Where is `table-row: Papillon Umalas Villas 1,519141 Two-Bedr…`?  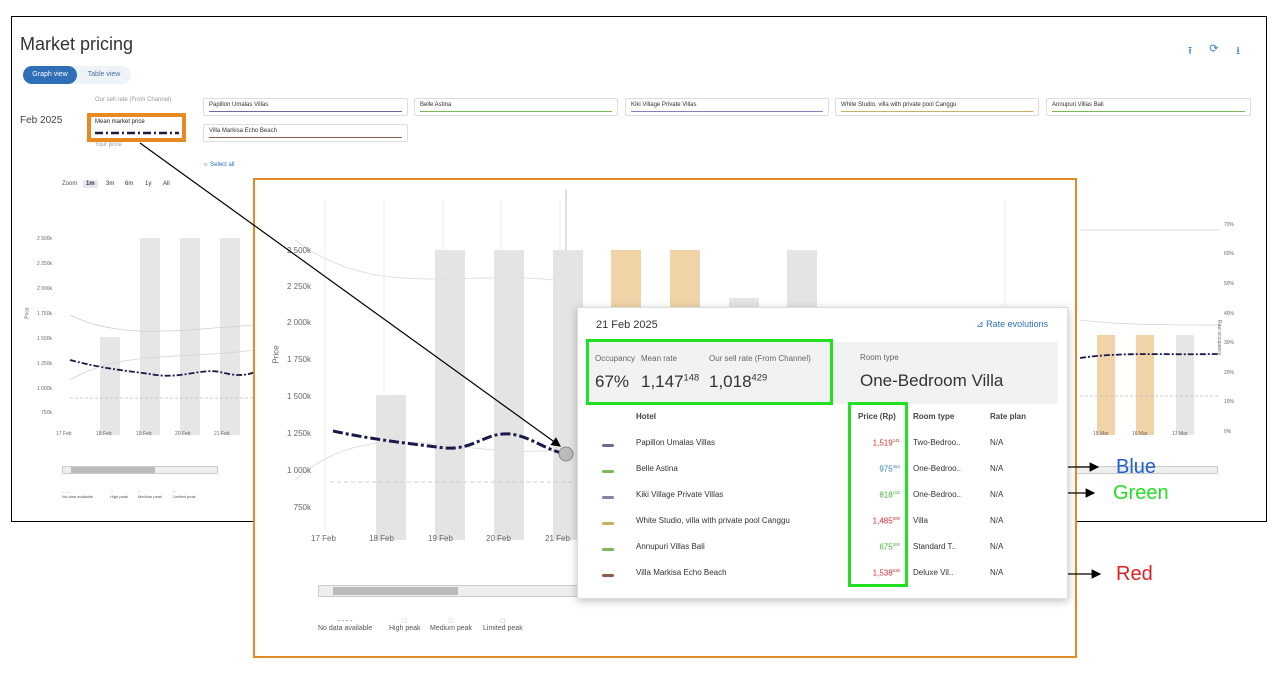
table-row: Papillon Umalas Villas 1,519141 Two-Bedr… is located at coordinates (822, 448).